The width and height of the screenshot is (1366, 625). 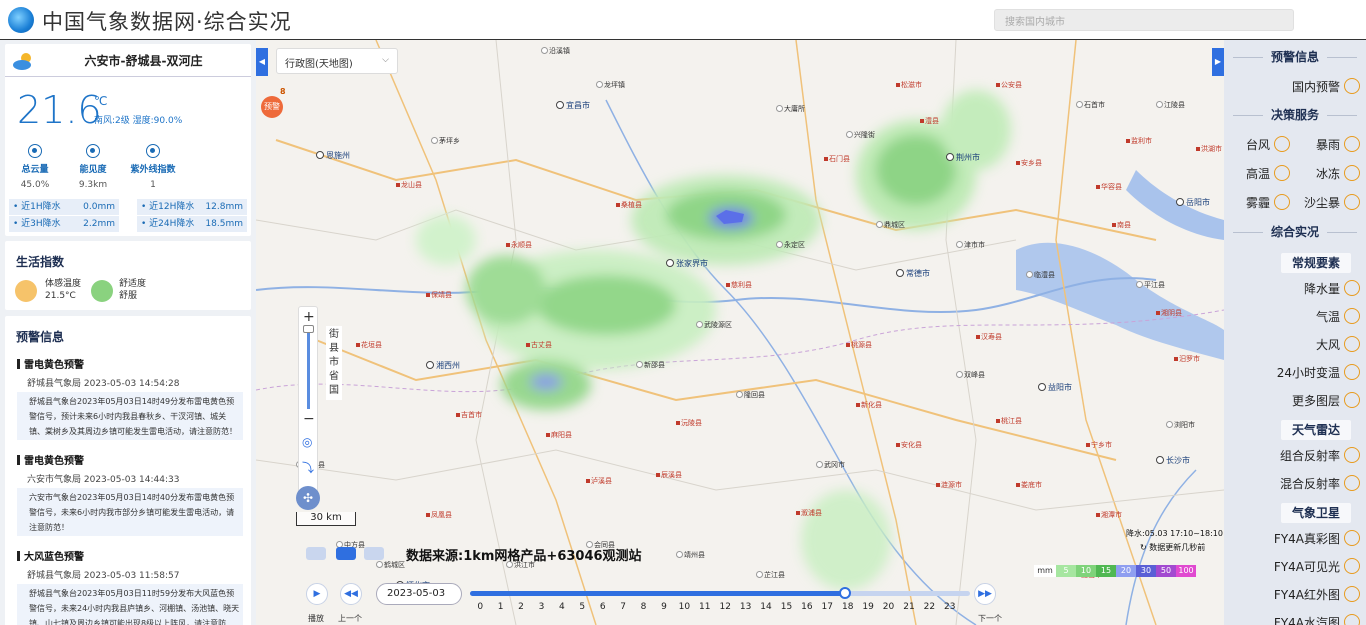 What do you see at coordinates (334, 335) in the screenshot?
I see `zoom-level: 街` at bounding box center [334, 335].